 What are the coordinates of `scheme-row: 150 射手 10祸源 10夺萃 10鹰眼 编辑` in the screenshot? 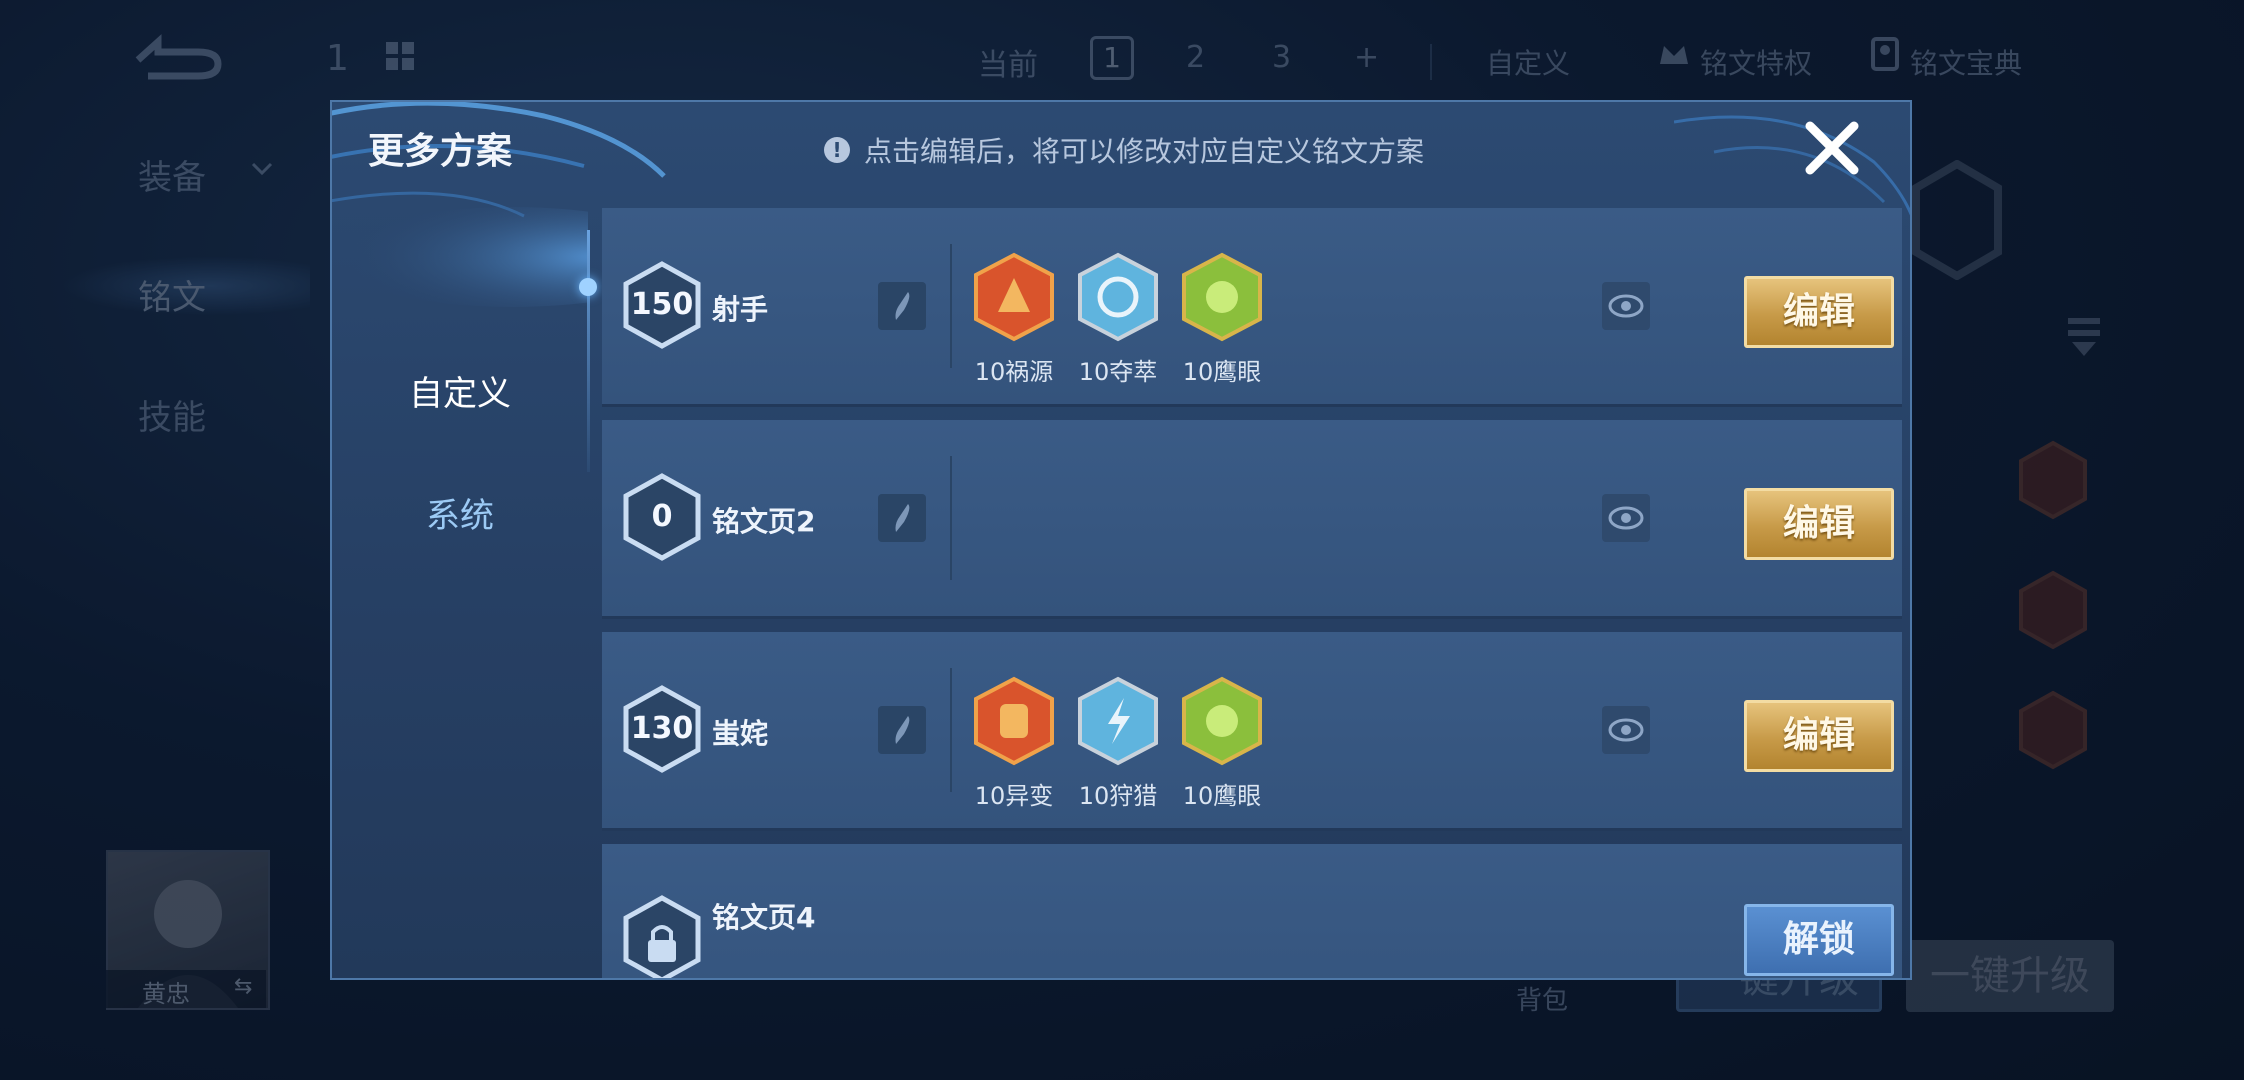 It's located at (1252, 307).